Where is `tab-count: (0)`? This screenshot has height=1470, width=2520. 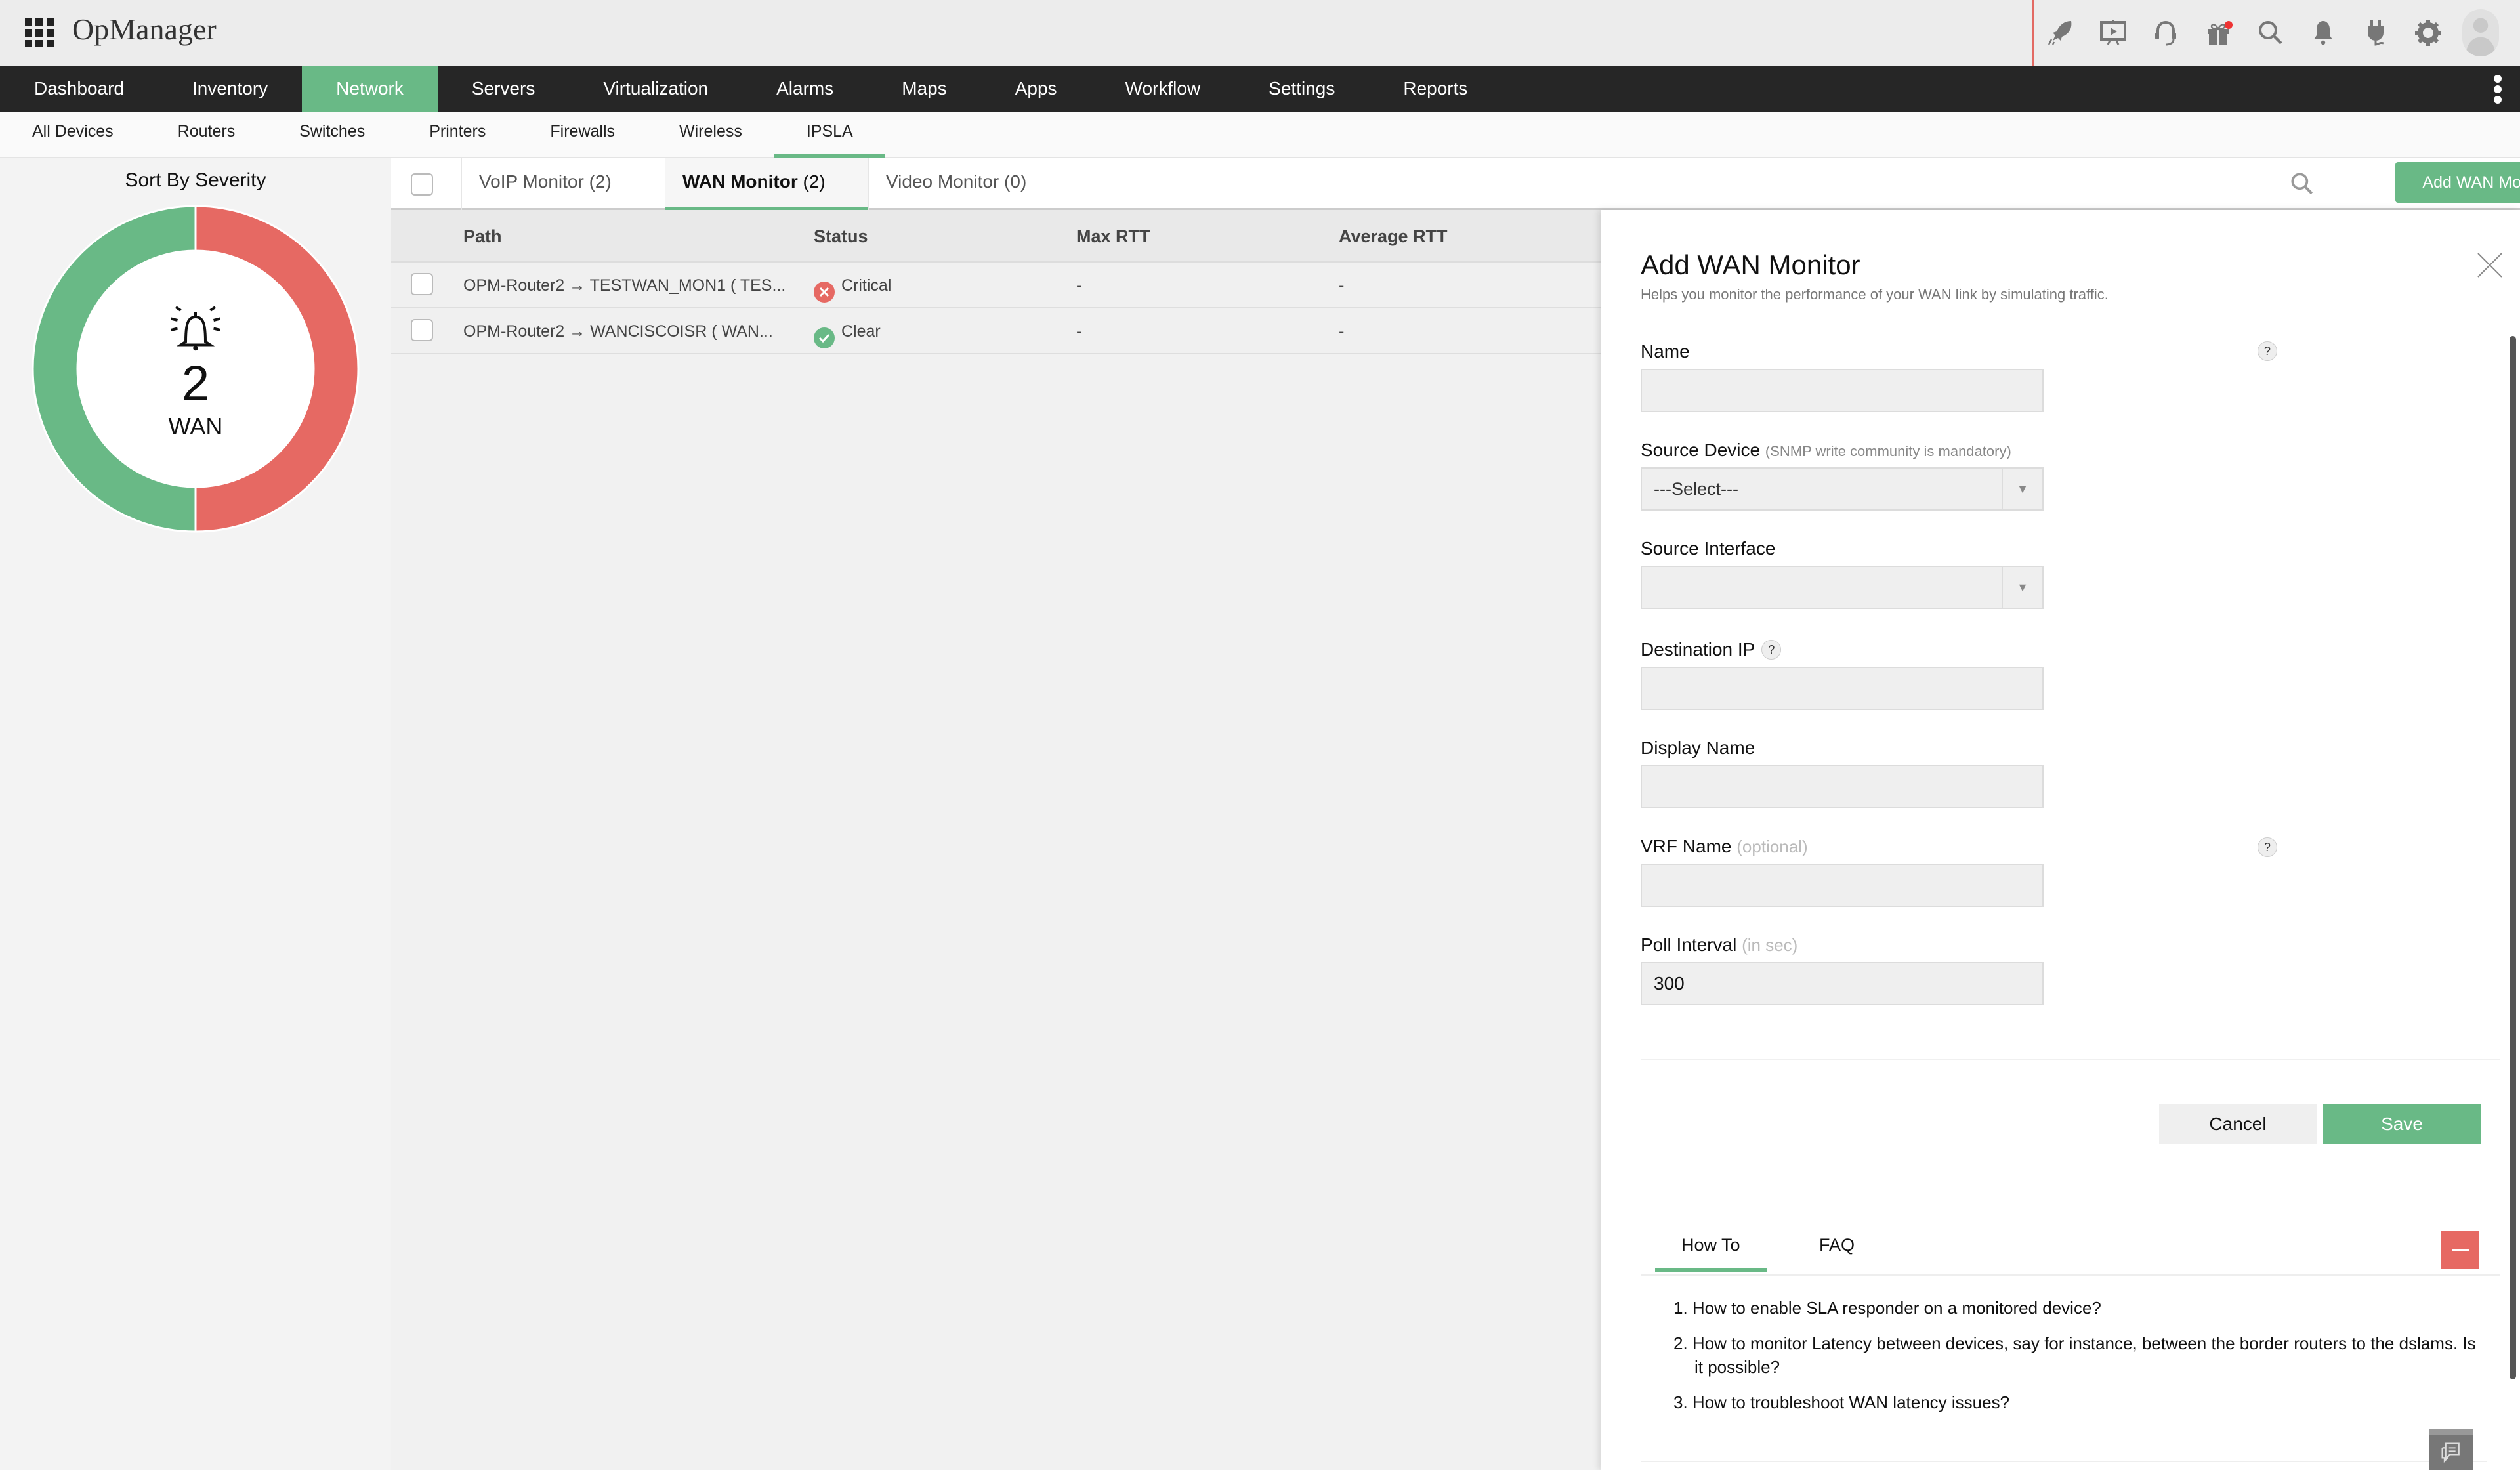
tab-count: (0) is located at coordinates (1015, 181).